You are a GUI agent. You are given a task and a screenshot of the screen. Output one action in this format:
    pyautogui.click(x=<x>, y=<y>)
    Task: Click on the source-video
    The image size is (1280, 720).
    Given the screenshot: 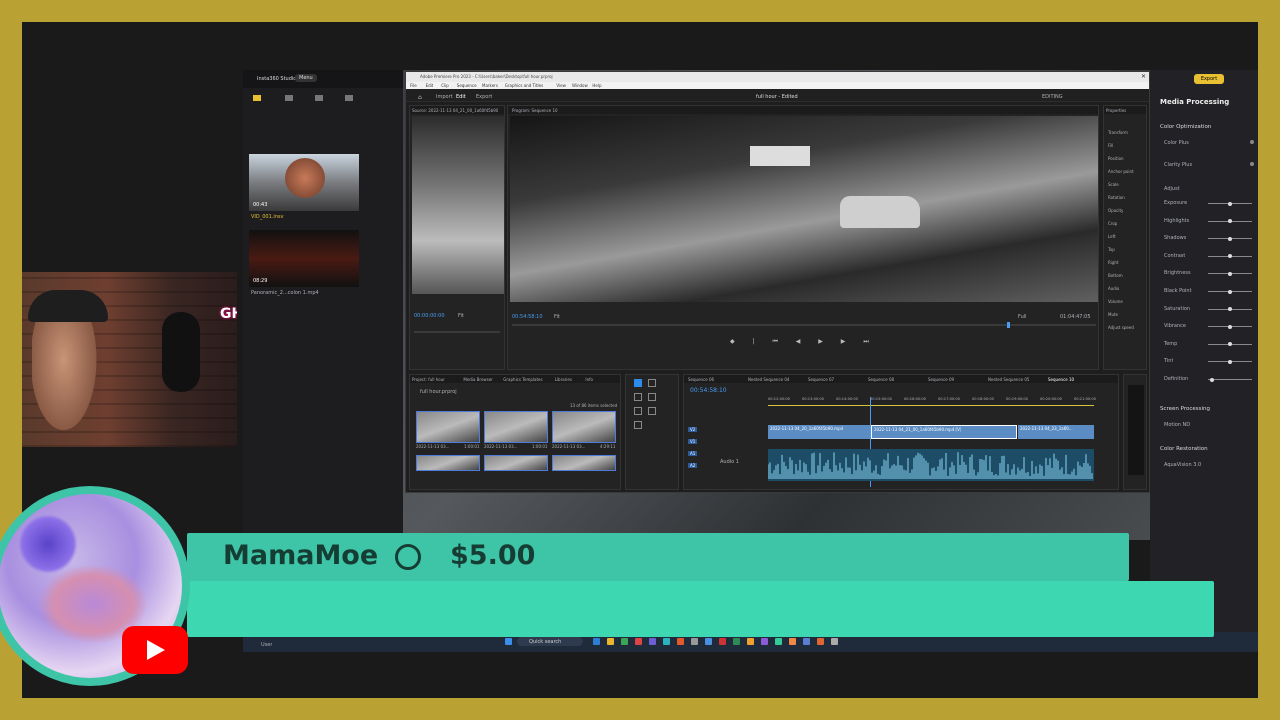 What is the action you would take?
    pyautogui.click(x=458, y=205)
    